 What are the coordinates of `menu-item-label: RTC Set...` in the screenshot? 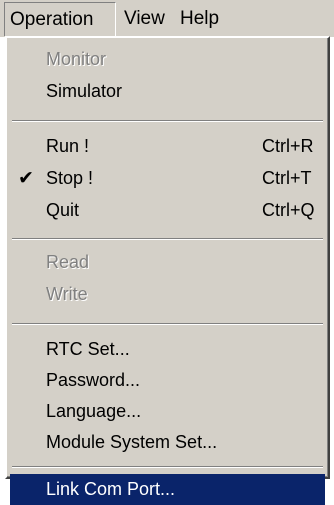 It's located at (88, 349).